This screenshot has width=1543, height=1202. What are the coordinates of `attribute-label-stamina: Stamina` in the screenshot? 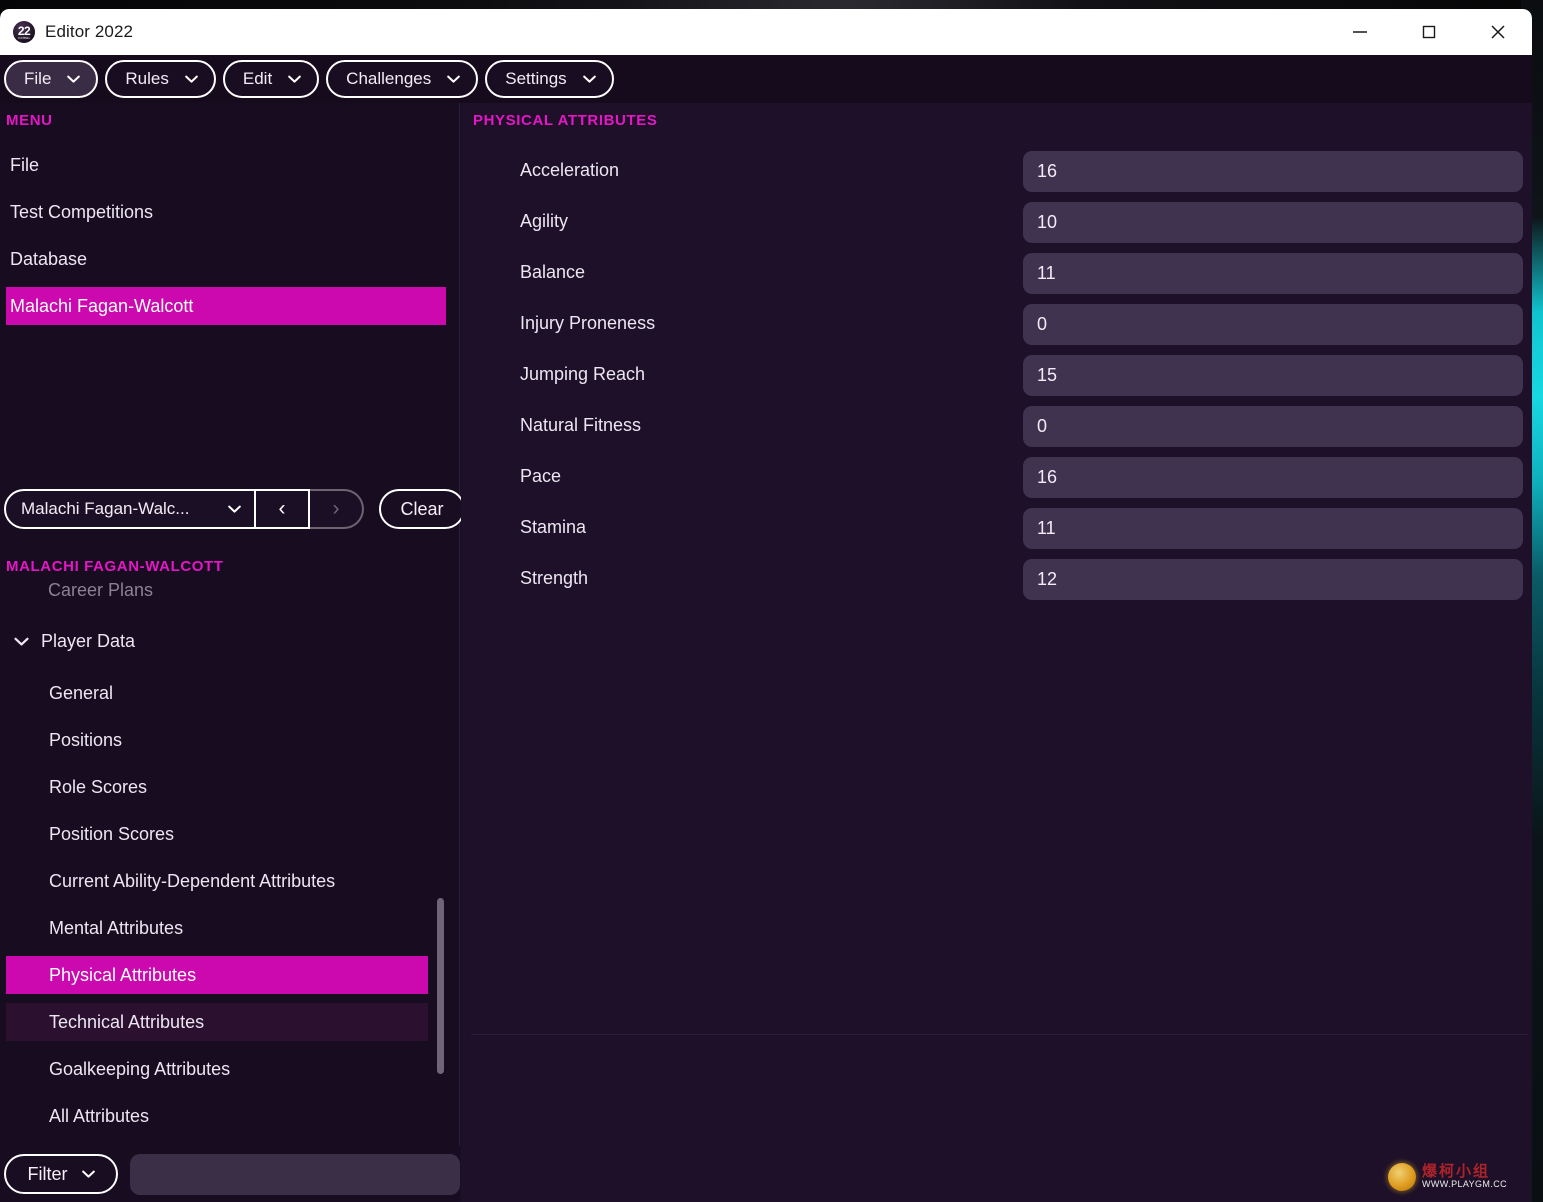 It's located at (553, 527).